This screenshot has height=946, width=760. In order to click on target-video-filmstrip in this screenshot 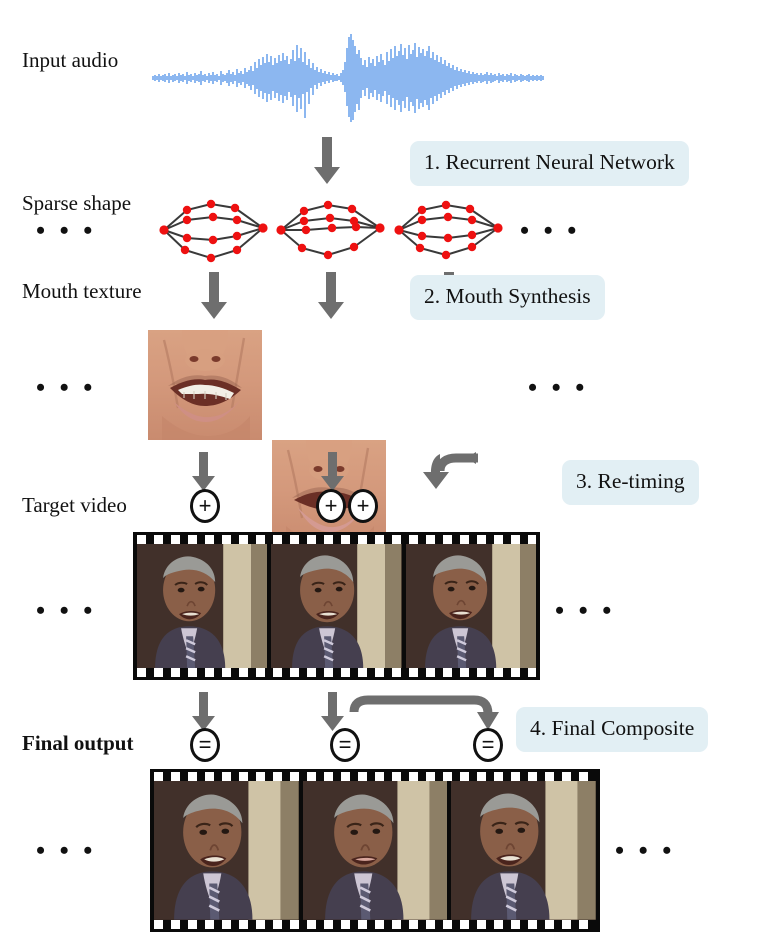, I will do `click(336, 606)`.